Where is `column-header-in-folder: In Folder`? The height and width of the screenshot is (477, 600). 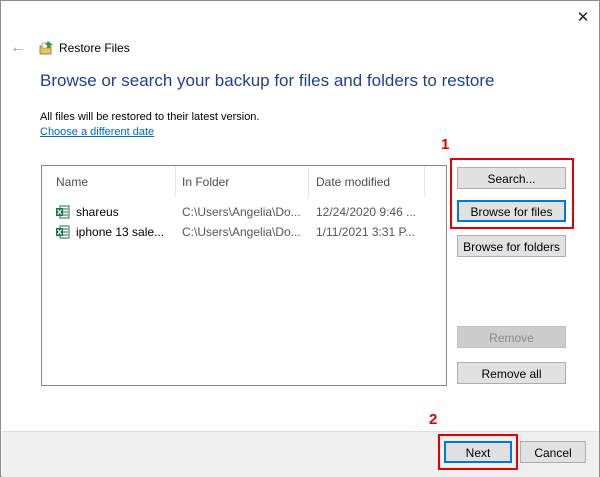
column-header-in-folder: In Folder is located at coordinates (235, 181).